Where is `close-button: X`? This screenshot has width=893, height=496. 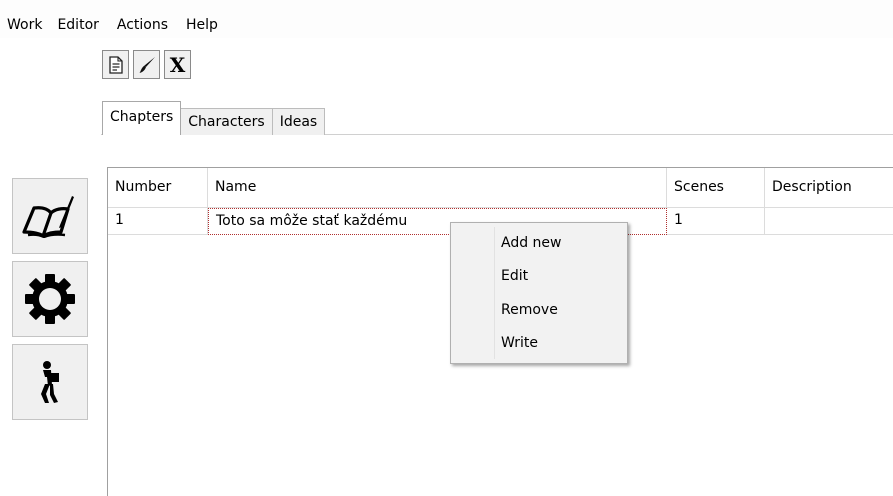
close-button: X is located at coordinates (177, 64).